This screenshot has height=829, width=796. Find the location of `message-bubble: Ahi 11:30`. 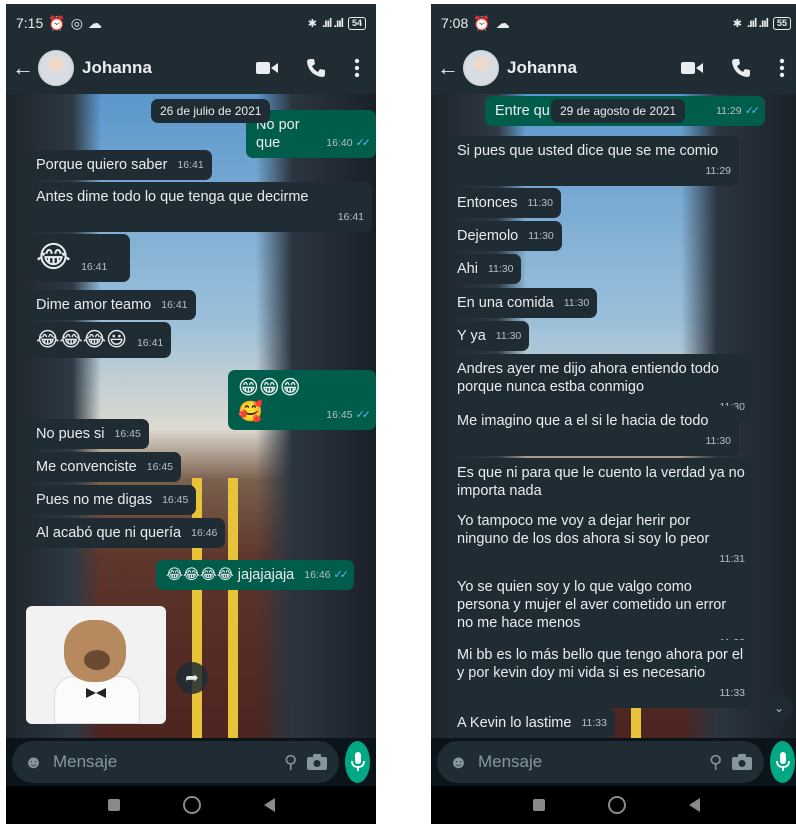

message-bubble: Ahi 11:30 is located at coordinates (484, 269).